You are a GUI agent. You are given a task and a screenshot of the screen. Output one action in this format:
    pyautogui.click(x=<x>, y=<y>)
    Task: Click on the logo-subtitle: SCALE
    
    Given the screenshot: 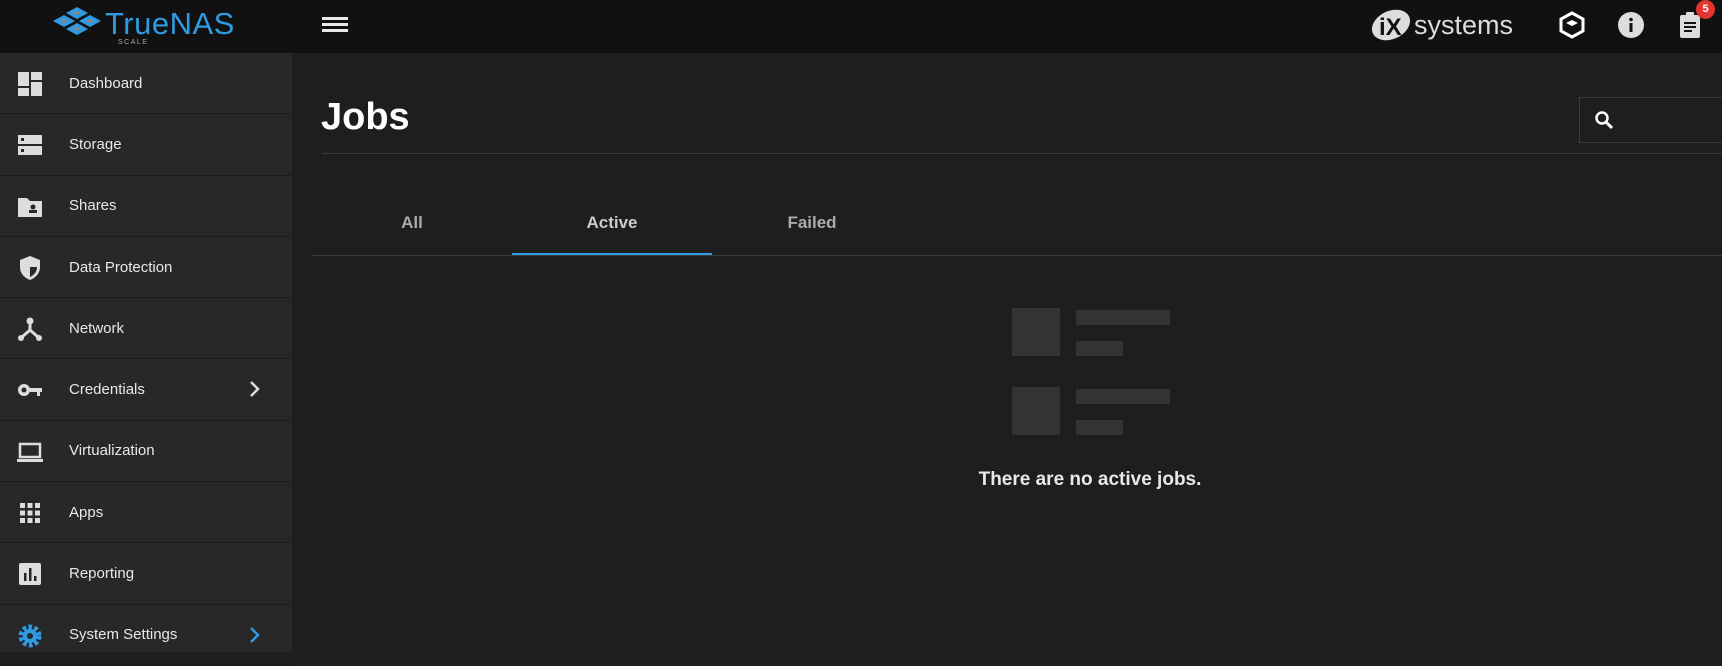 What is the action you would take?
    pyautogui.click(x=133, y=42)
    